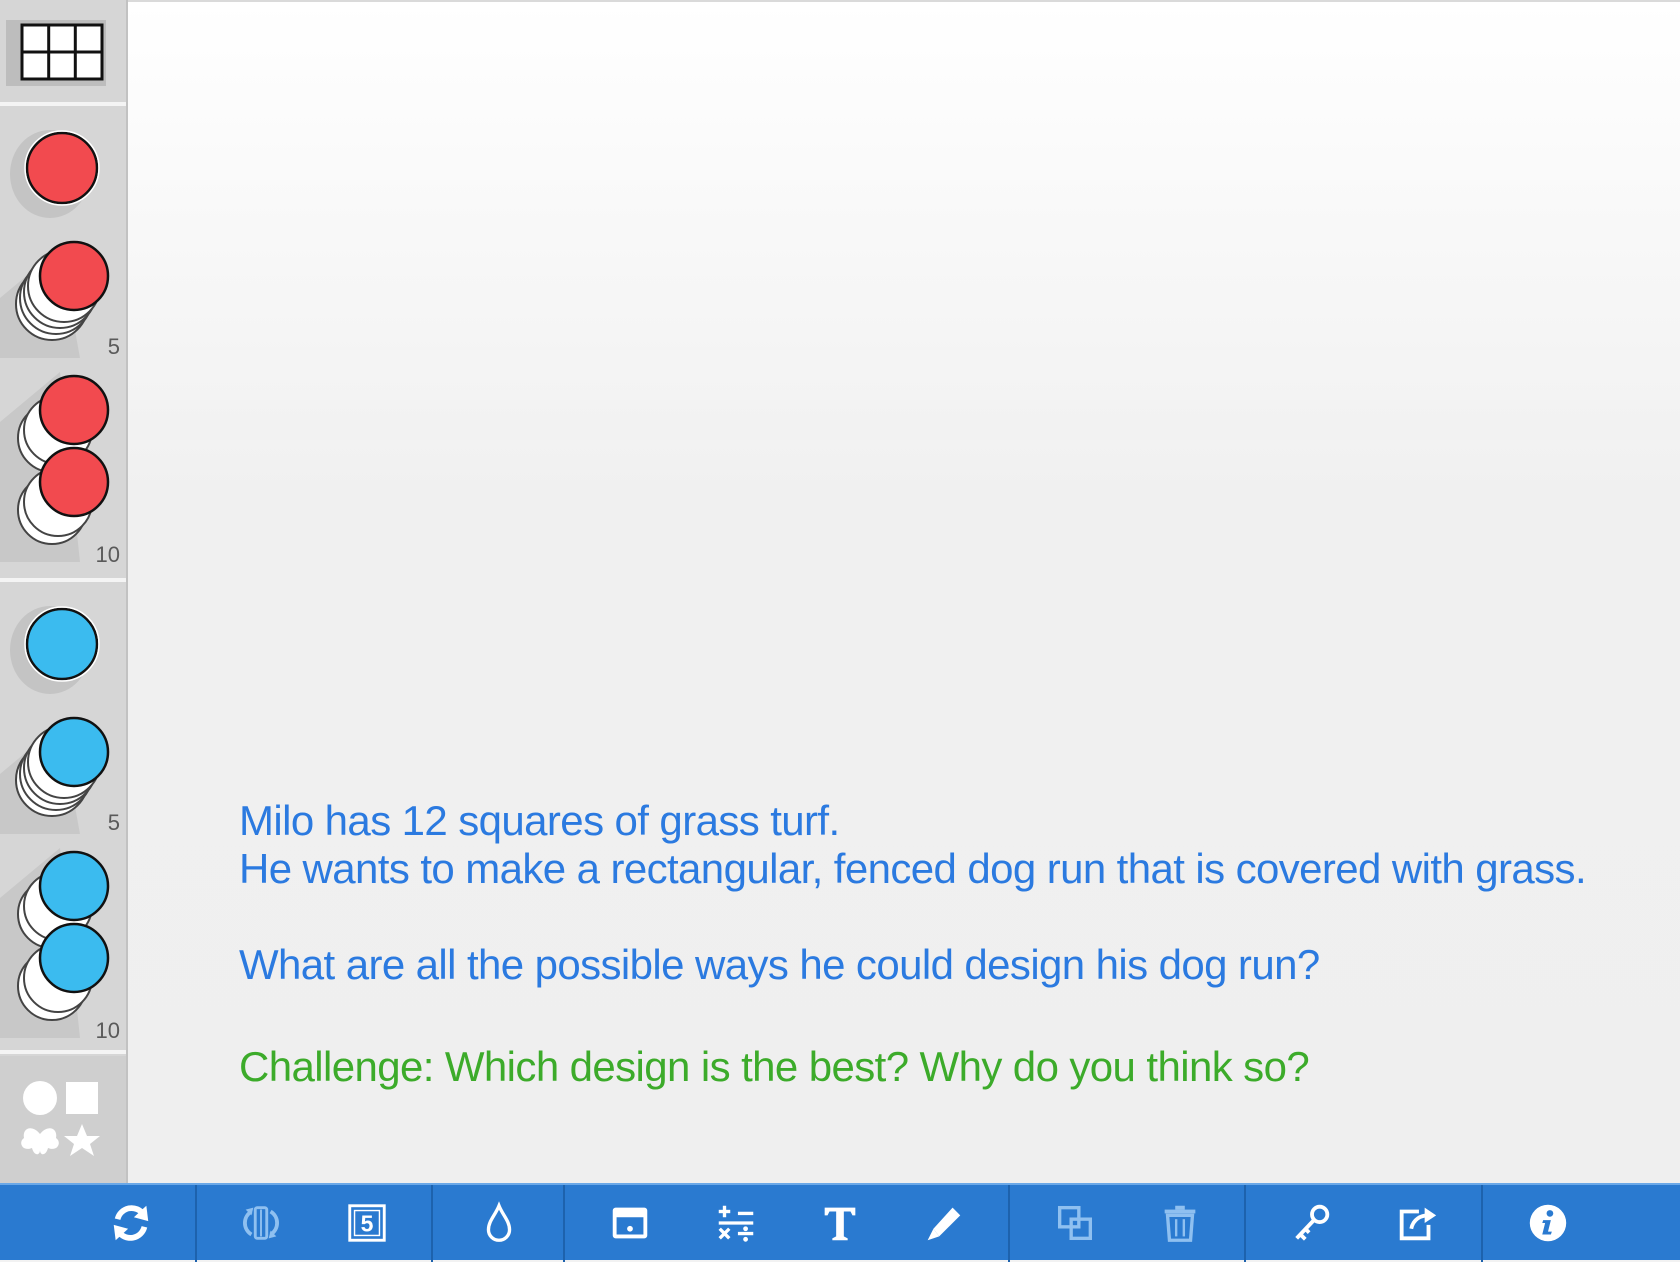 The width and height of the screenshot is (1680, 1262). What do you see at coordinates (63, 769) in the screenshot?
I see `blue-counter-stack-5-button: 5` at bounding box center [63, 769].